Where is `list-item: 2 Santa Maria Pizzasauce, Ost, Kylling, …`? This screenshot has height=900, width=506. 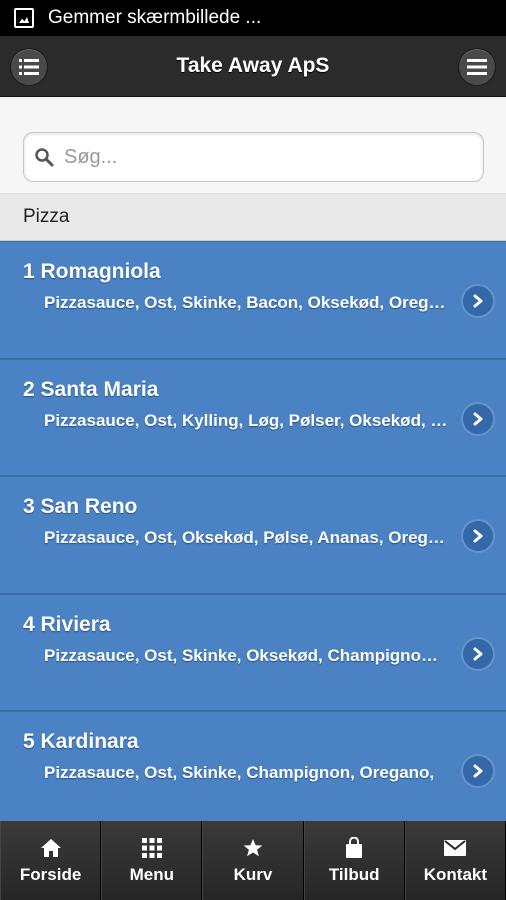 list-item: 2 Santa Maria Pizzasauce, Ost, Kylling, … is located at coordinates (253, 417).